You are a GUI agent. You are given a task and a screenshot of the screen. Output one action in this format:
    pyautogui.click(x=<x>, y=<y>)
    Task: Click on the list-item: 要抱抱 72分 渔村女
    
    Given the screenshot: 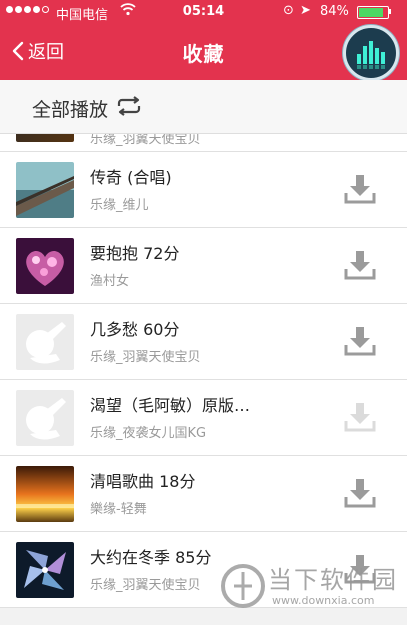 What is the action you would take?
    pyautogui.click(x=203, y=266)
    